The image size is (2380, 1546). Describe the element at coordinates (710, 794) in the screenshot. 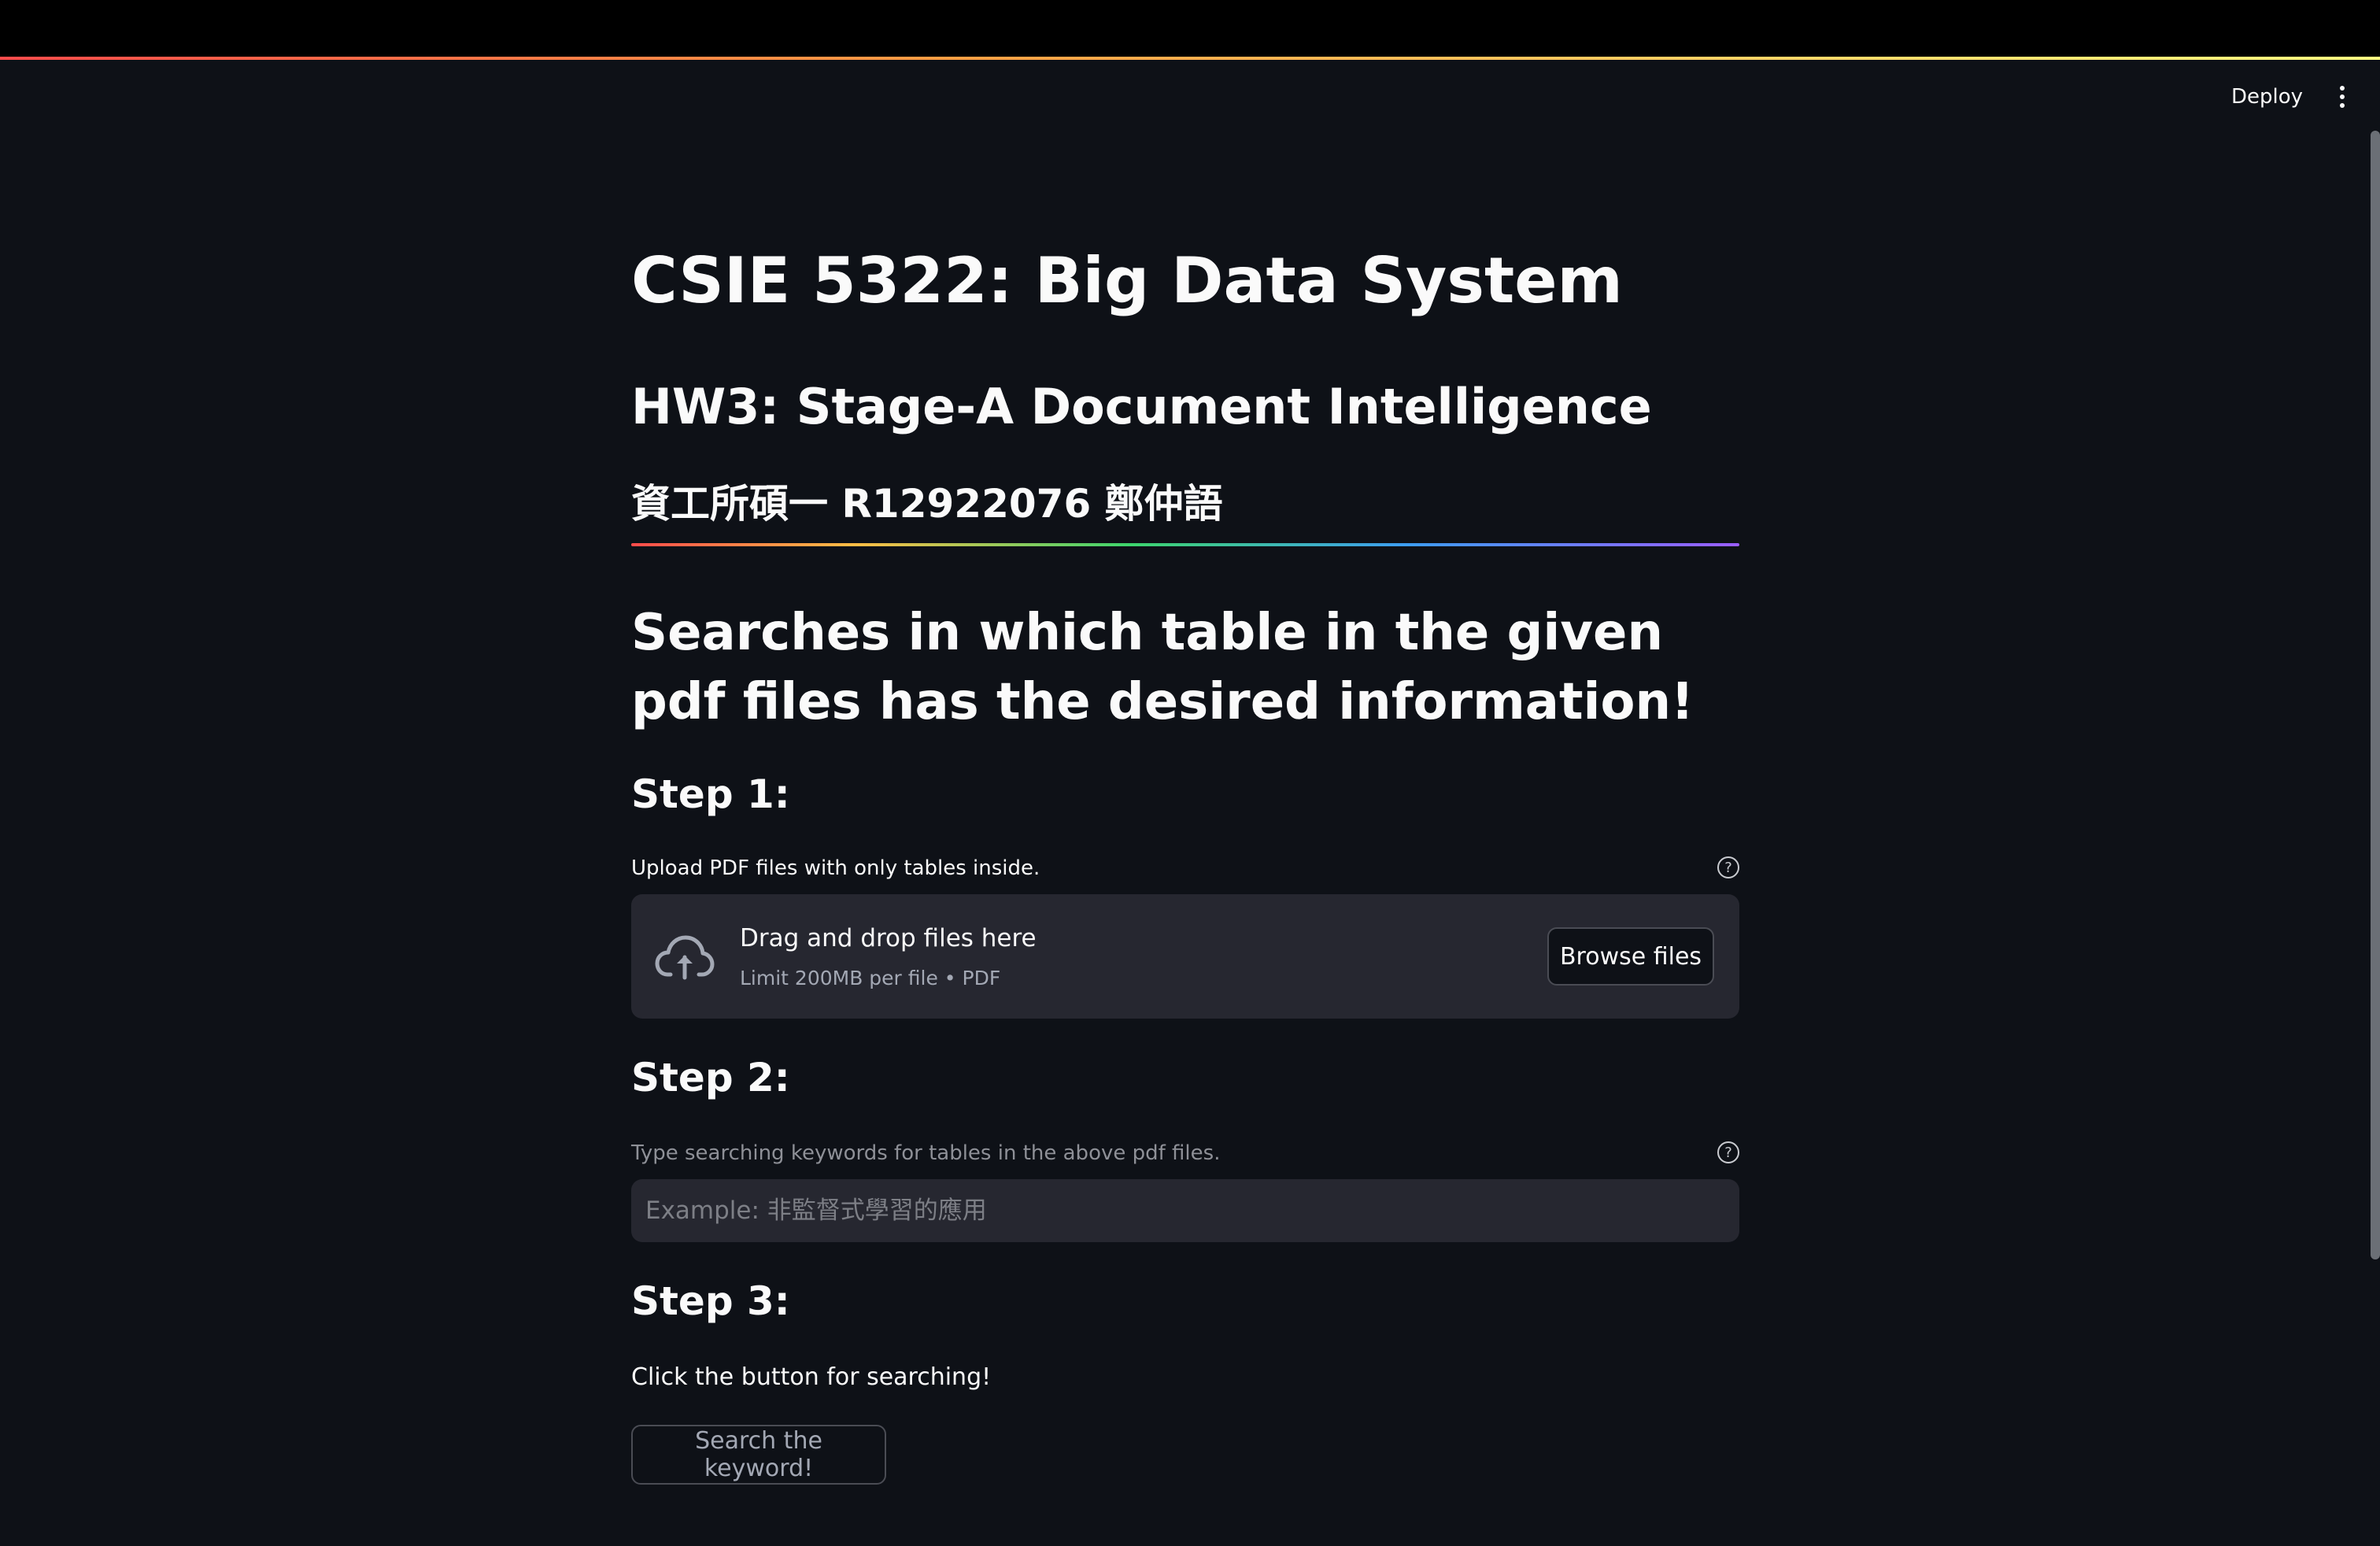

I see `step-1-heading: Step 1:` at that location.